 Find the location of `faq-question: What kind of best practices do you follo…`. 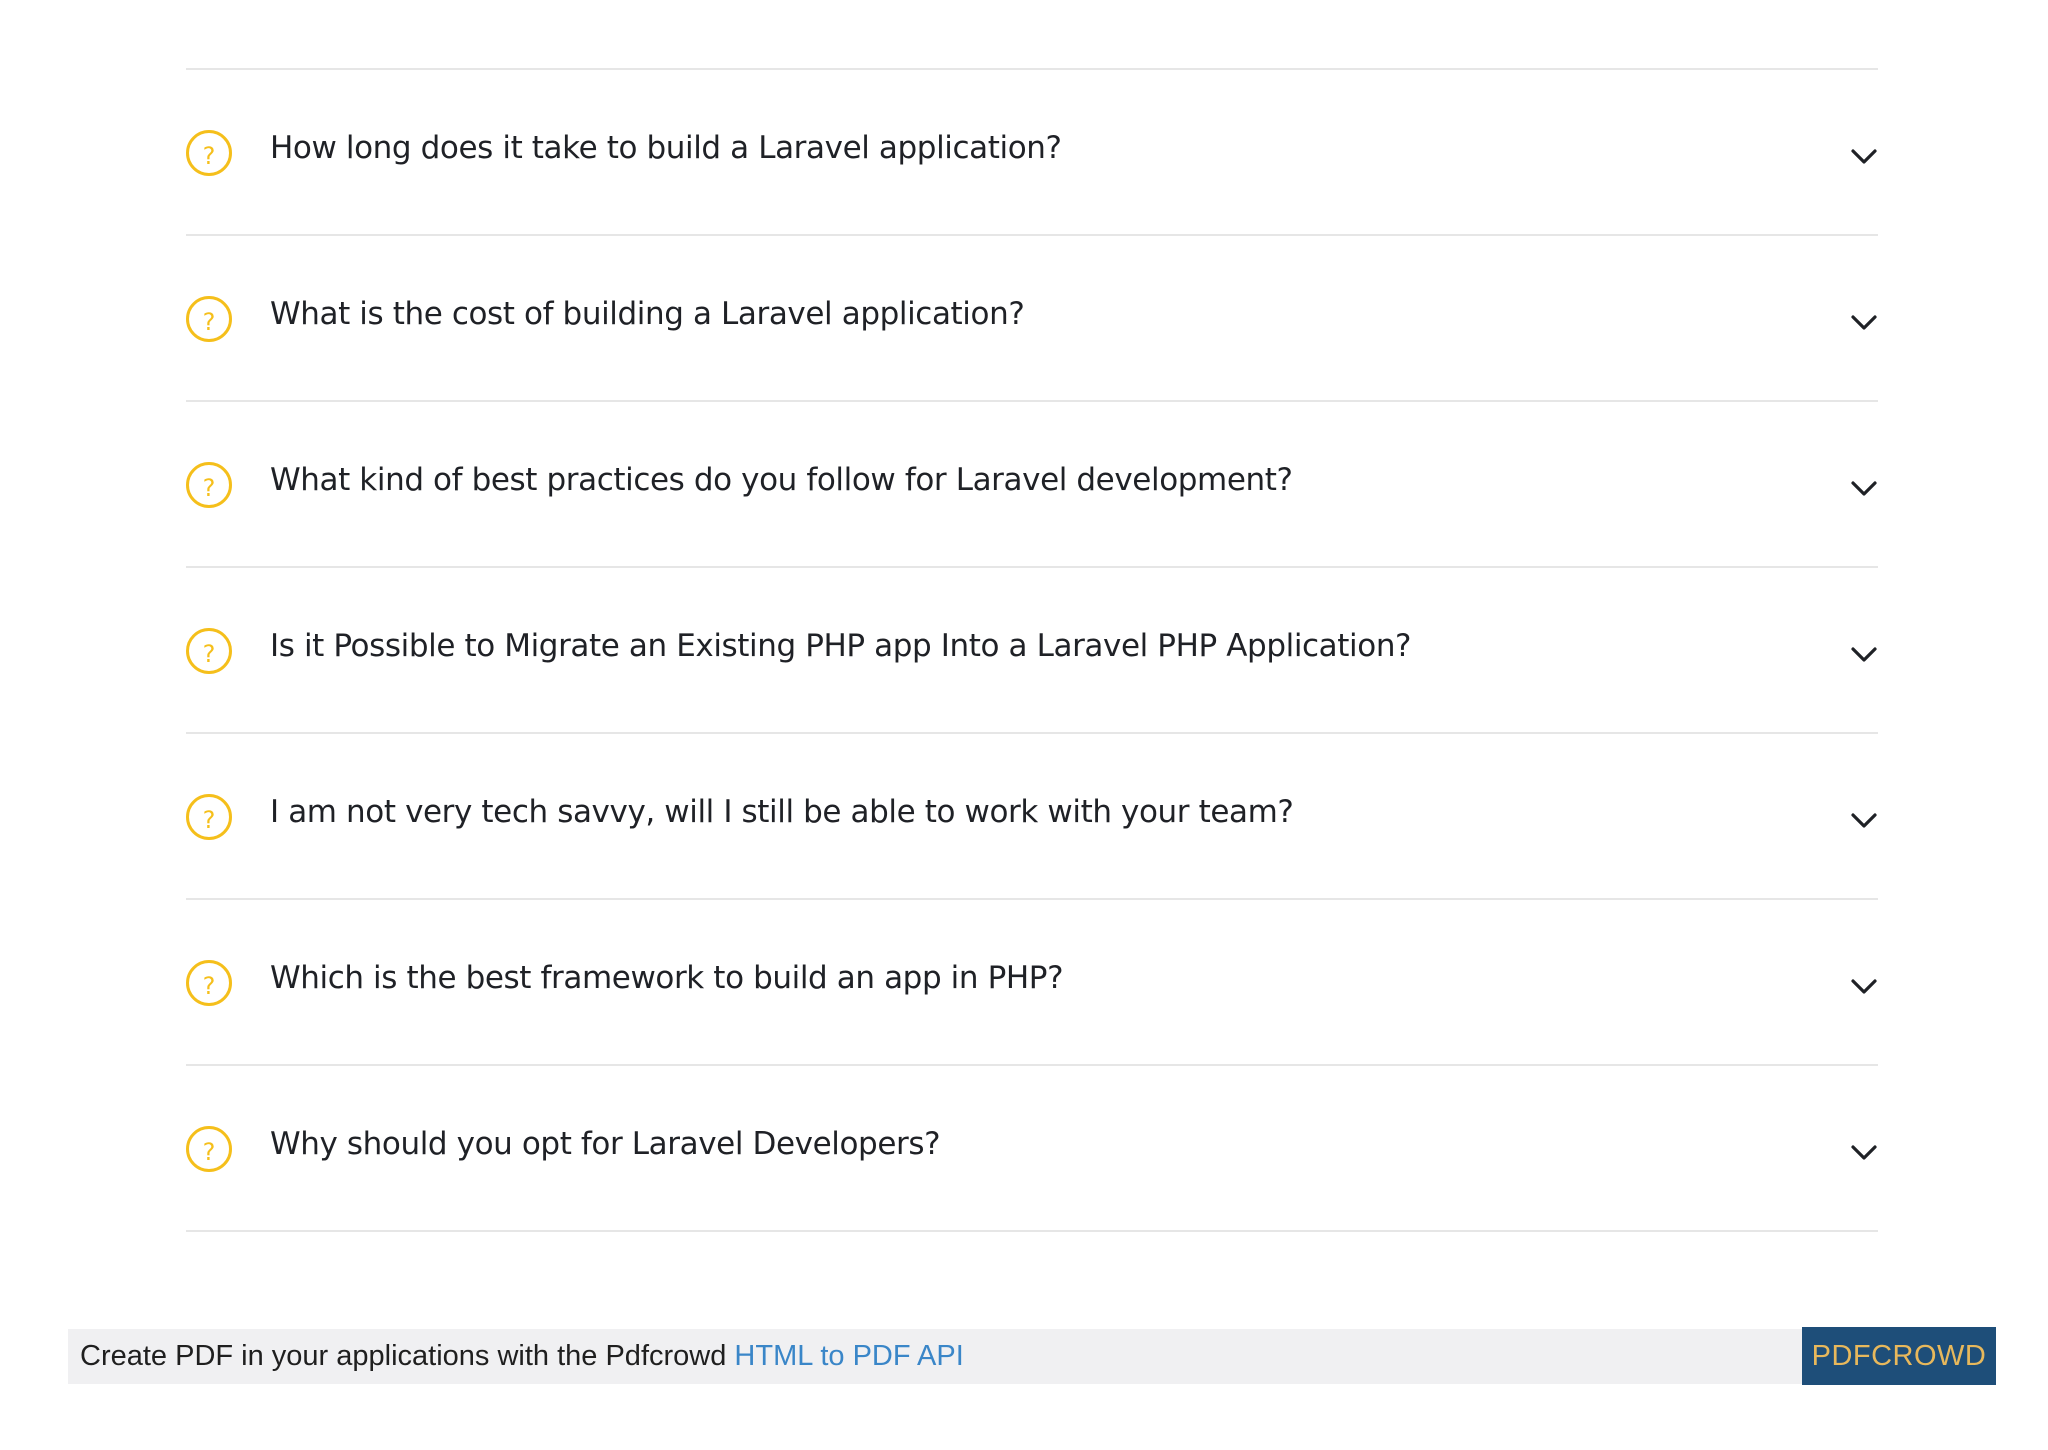

faq-question: What kind of best practices do you follo… is located at coordinates (781, 480).